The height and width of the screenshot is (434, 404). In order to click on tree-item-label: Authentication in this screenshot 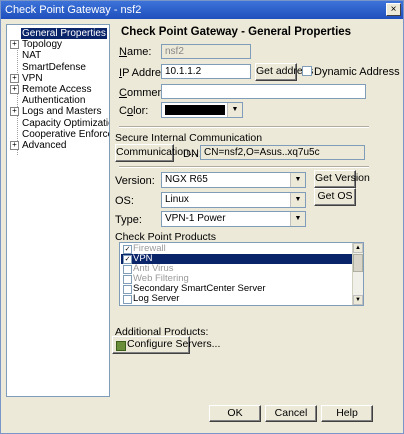, I will do `click(54, 101)`.